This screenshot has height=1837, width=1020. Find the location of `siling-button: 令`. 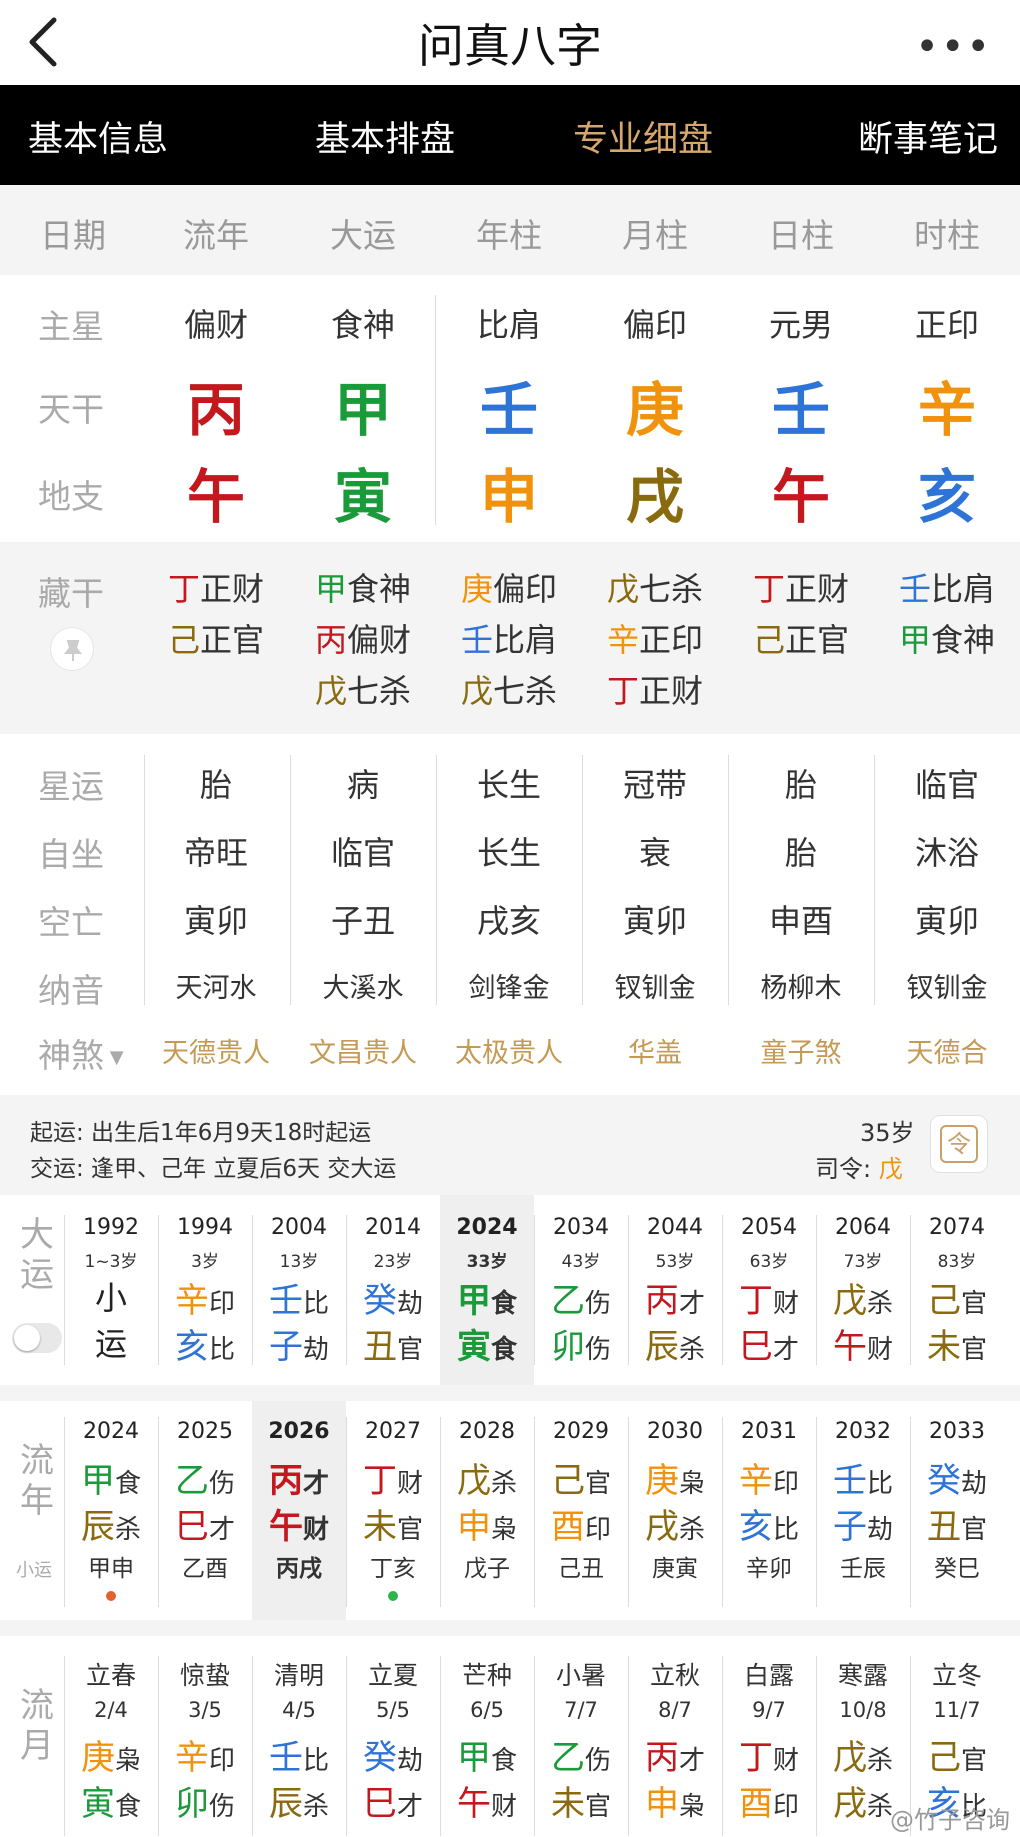

siling-button: 令 is located at coordinates (959, 1144).